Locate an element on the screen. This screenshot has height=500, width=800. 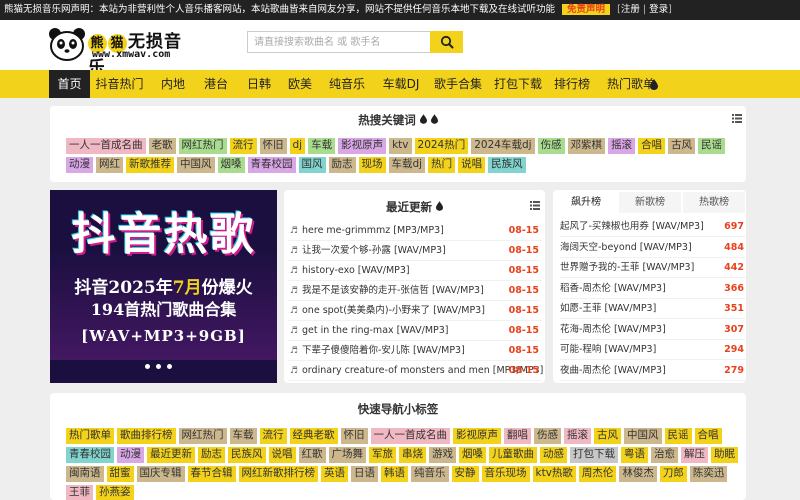
recent-item: ♬ one spot(美美桑内)-小野来了 [WAV/MP3] 08-15 is located at coordinates (414, 311).